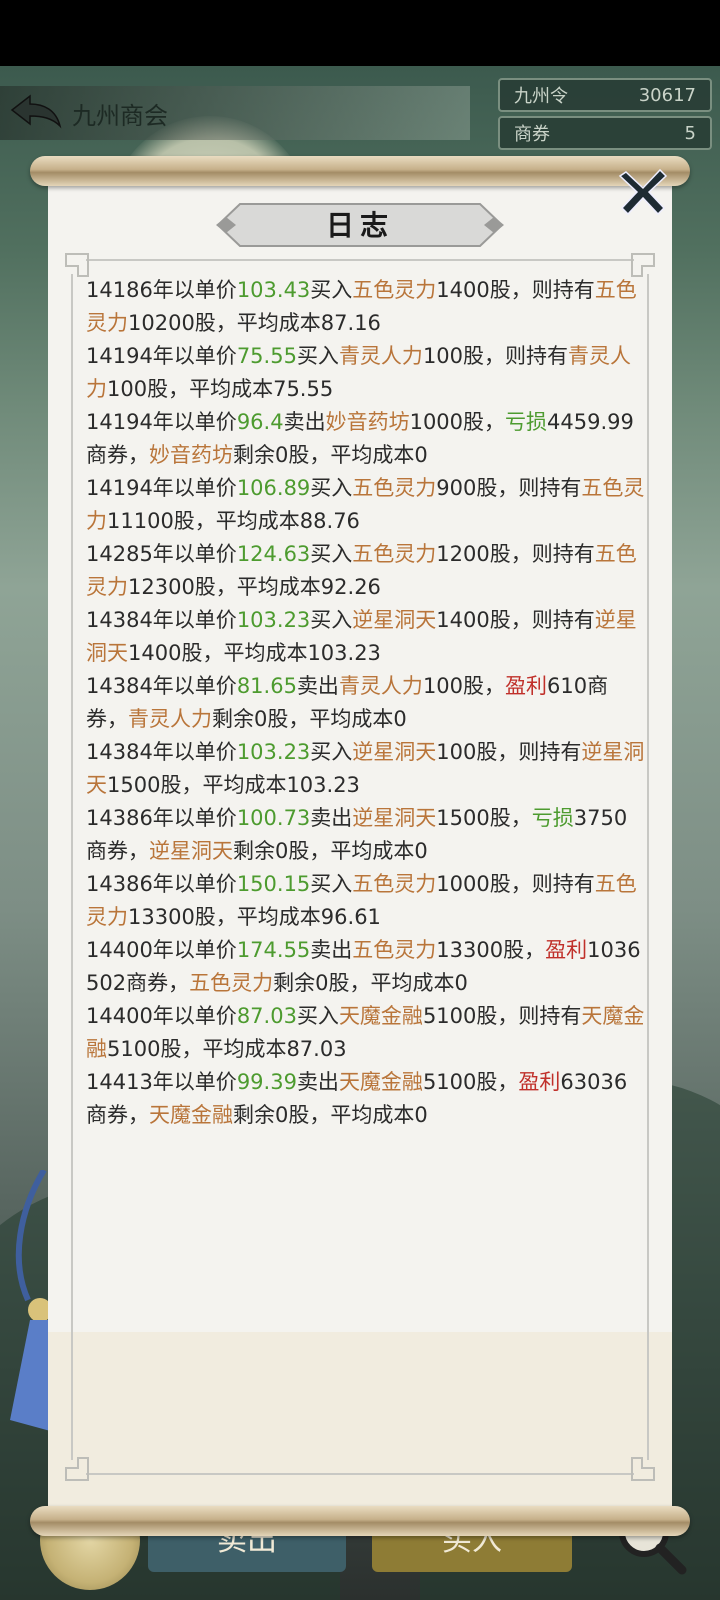 This screenshot has width=720, height=1600. I want to click on log-entry-segment: 99.39, so click(266, 1082).